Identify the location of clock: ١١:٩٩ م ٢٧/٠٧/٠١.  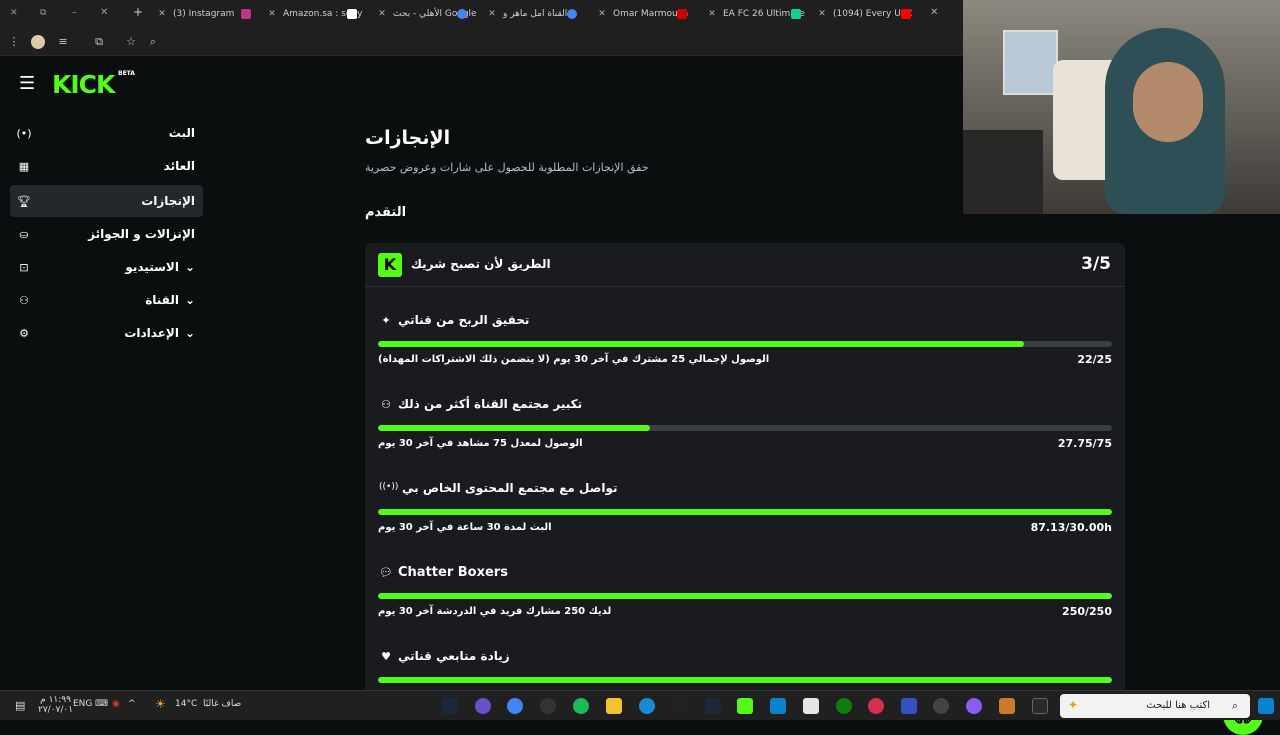
(55, 705).